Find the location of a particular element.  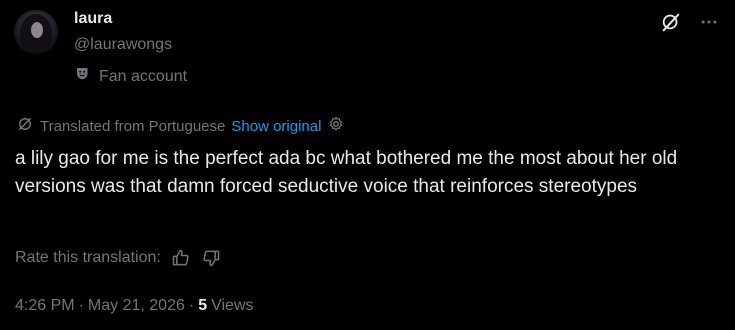

gear-icon is located at coordinates (336, 126).